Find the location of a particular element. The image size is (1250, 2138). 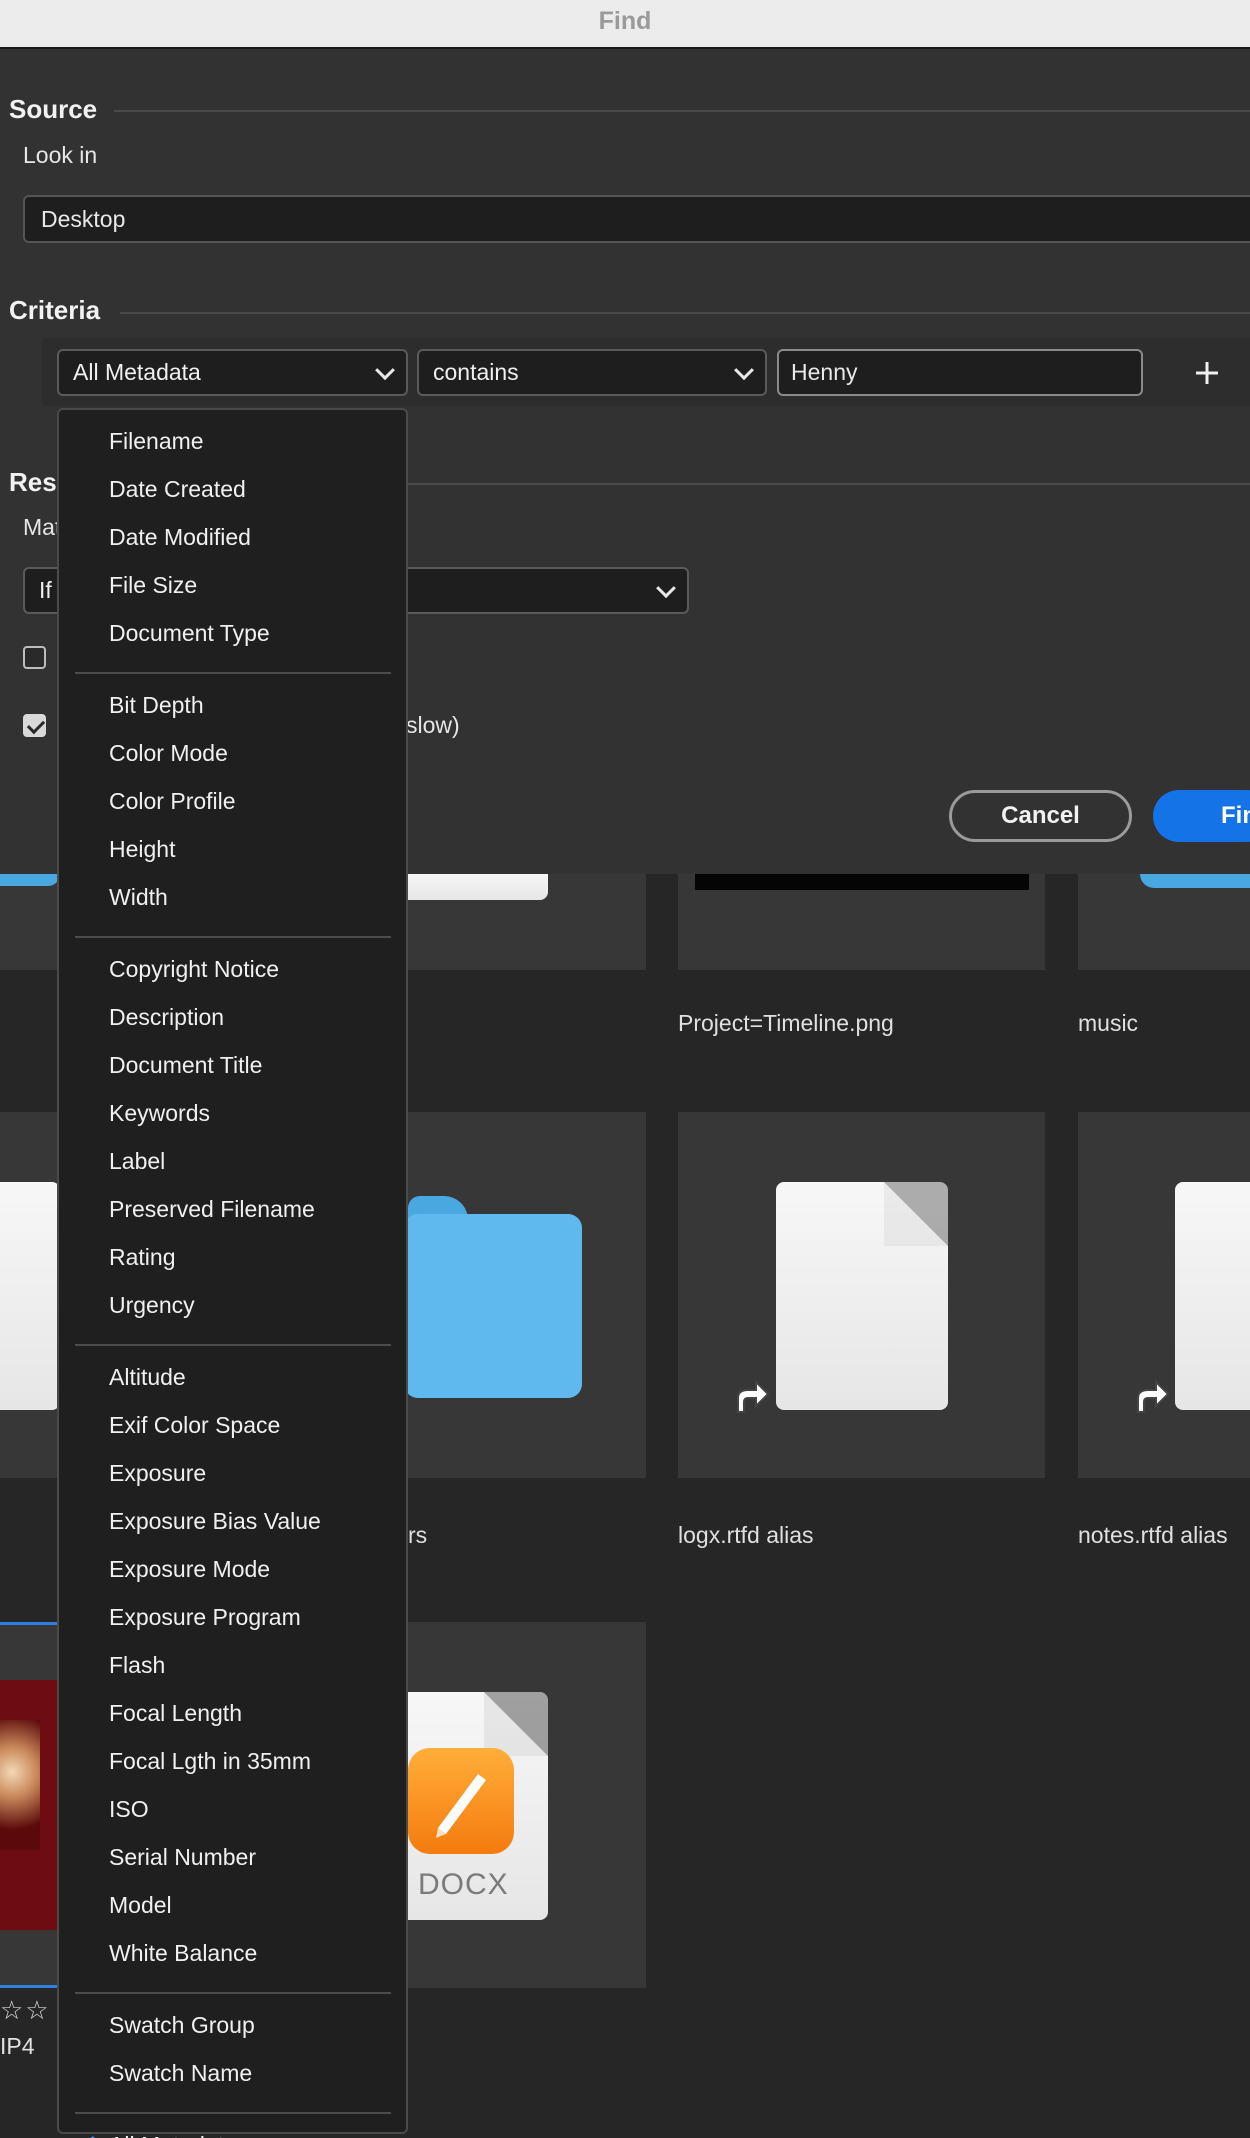

menu-item-height: Height is located at coordinates (142, 849).